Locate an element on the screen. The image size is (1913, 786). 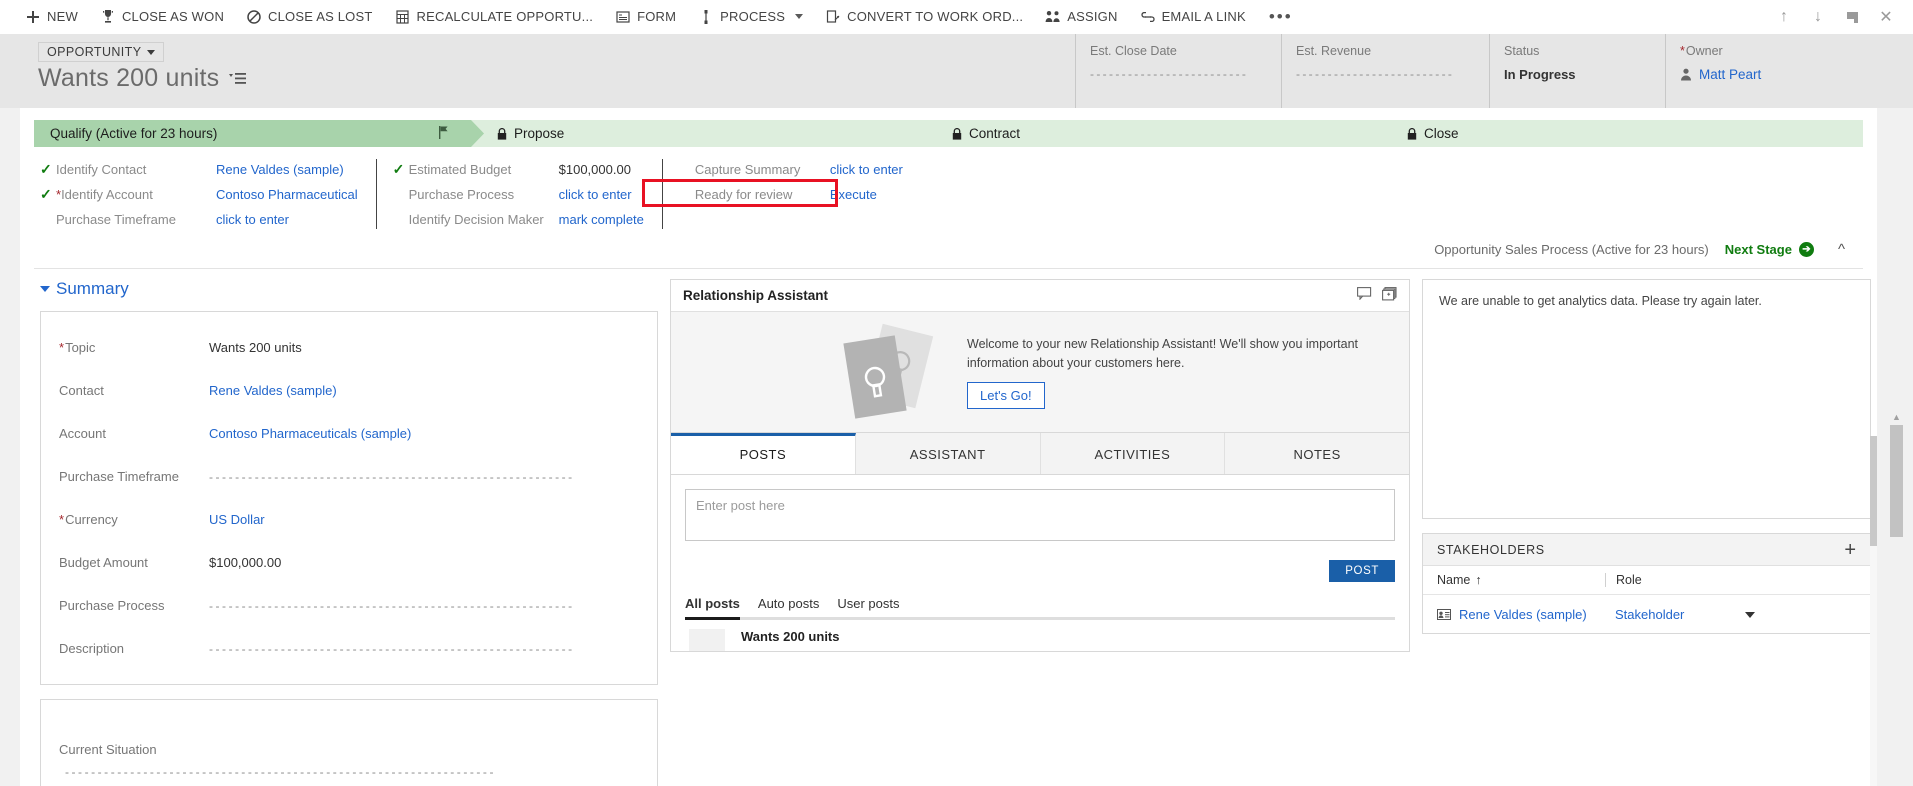
tab-posts: POSTS is located at coordinates (763, 453).